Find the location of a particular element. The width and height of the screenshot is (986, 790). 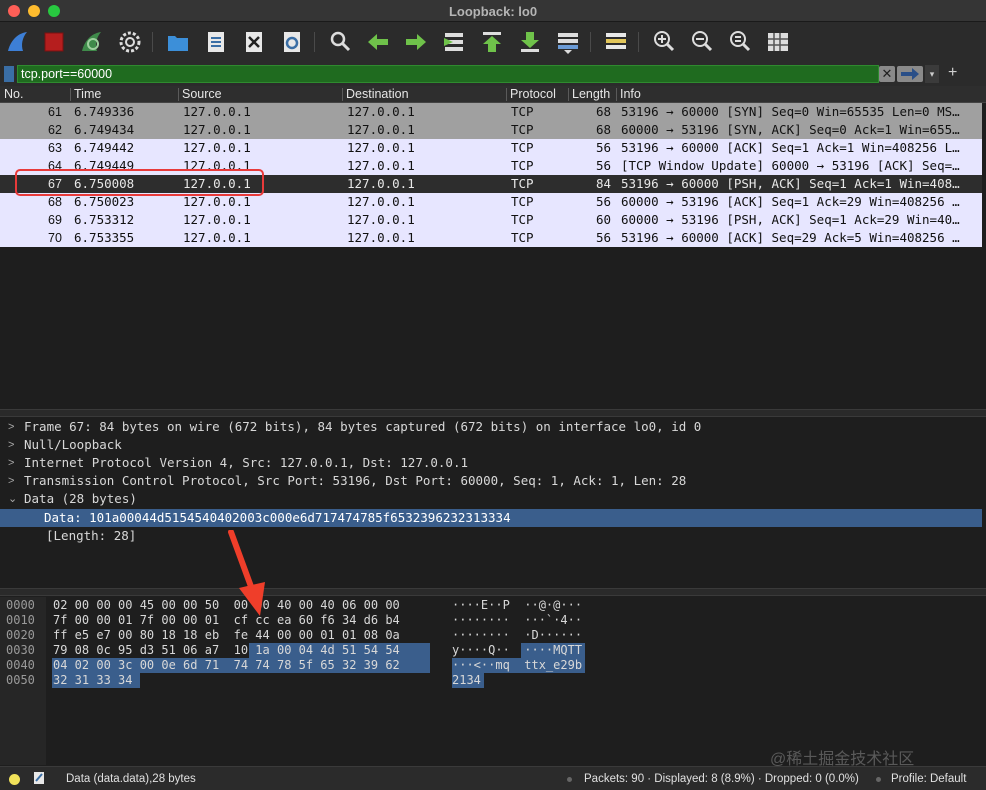

normal-size-icon is located at coordinates (740, 42).